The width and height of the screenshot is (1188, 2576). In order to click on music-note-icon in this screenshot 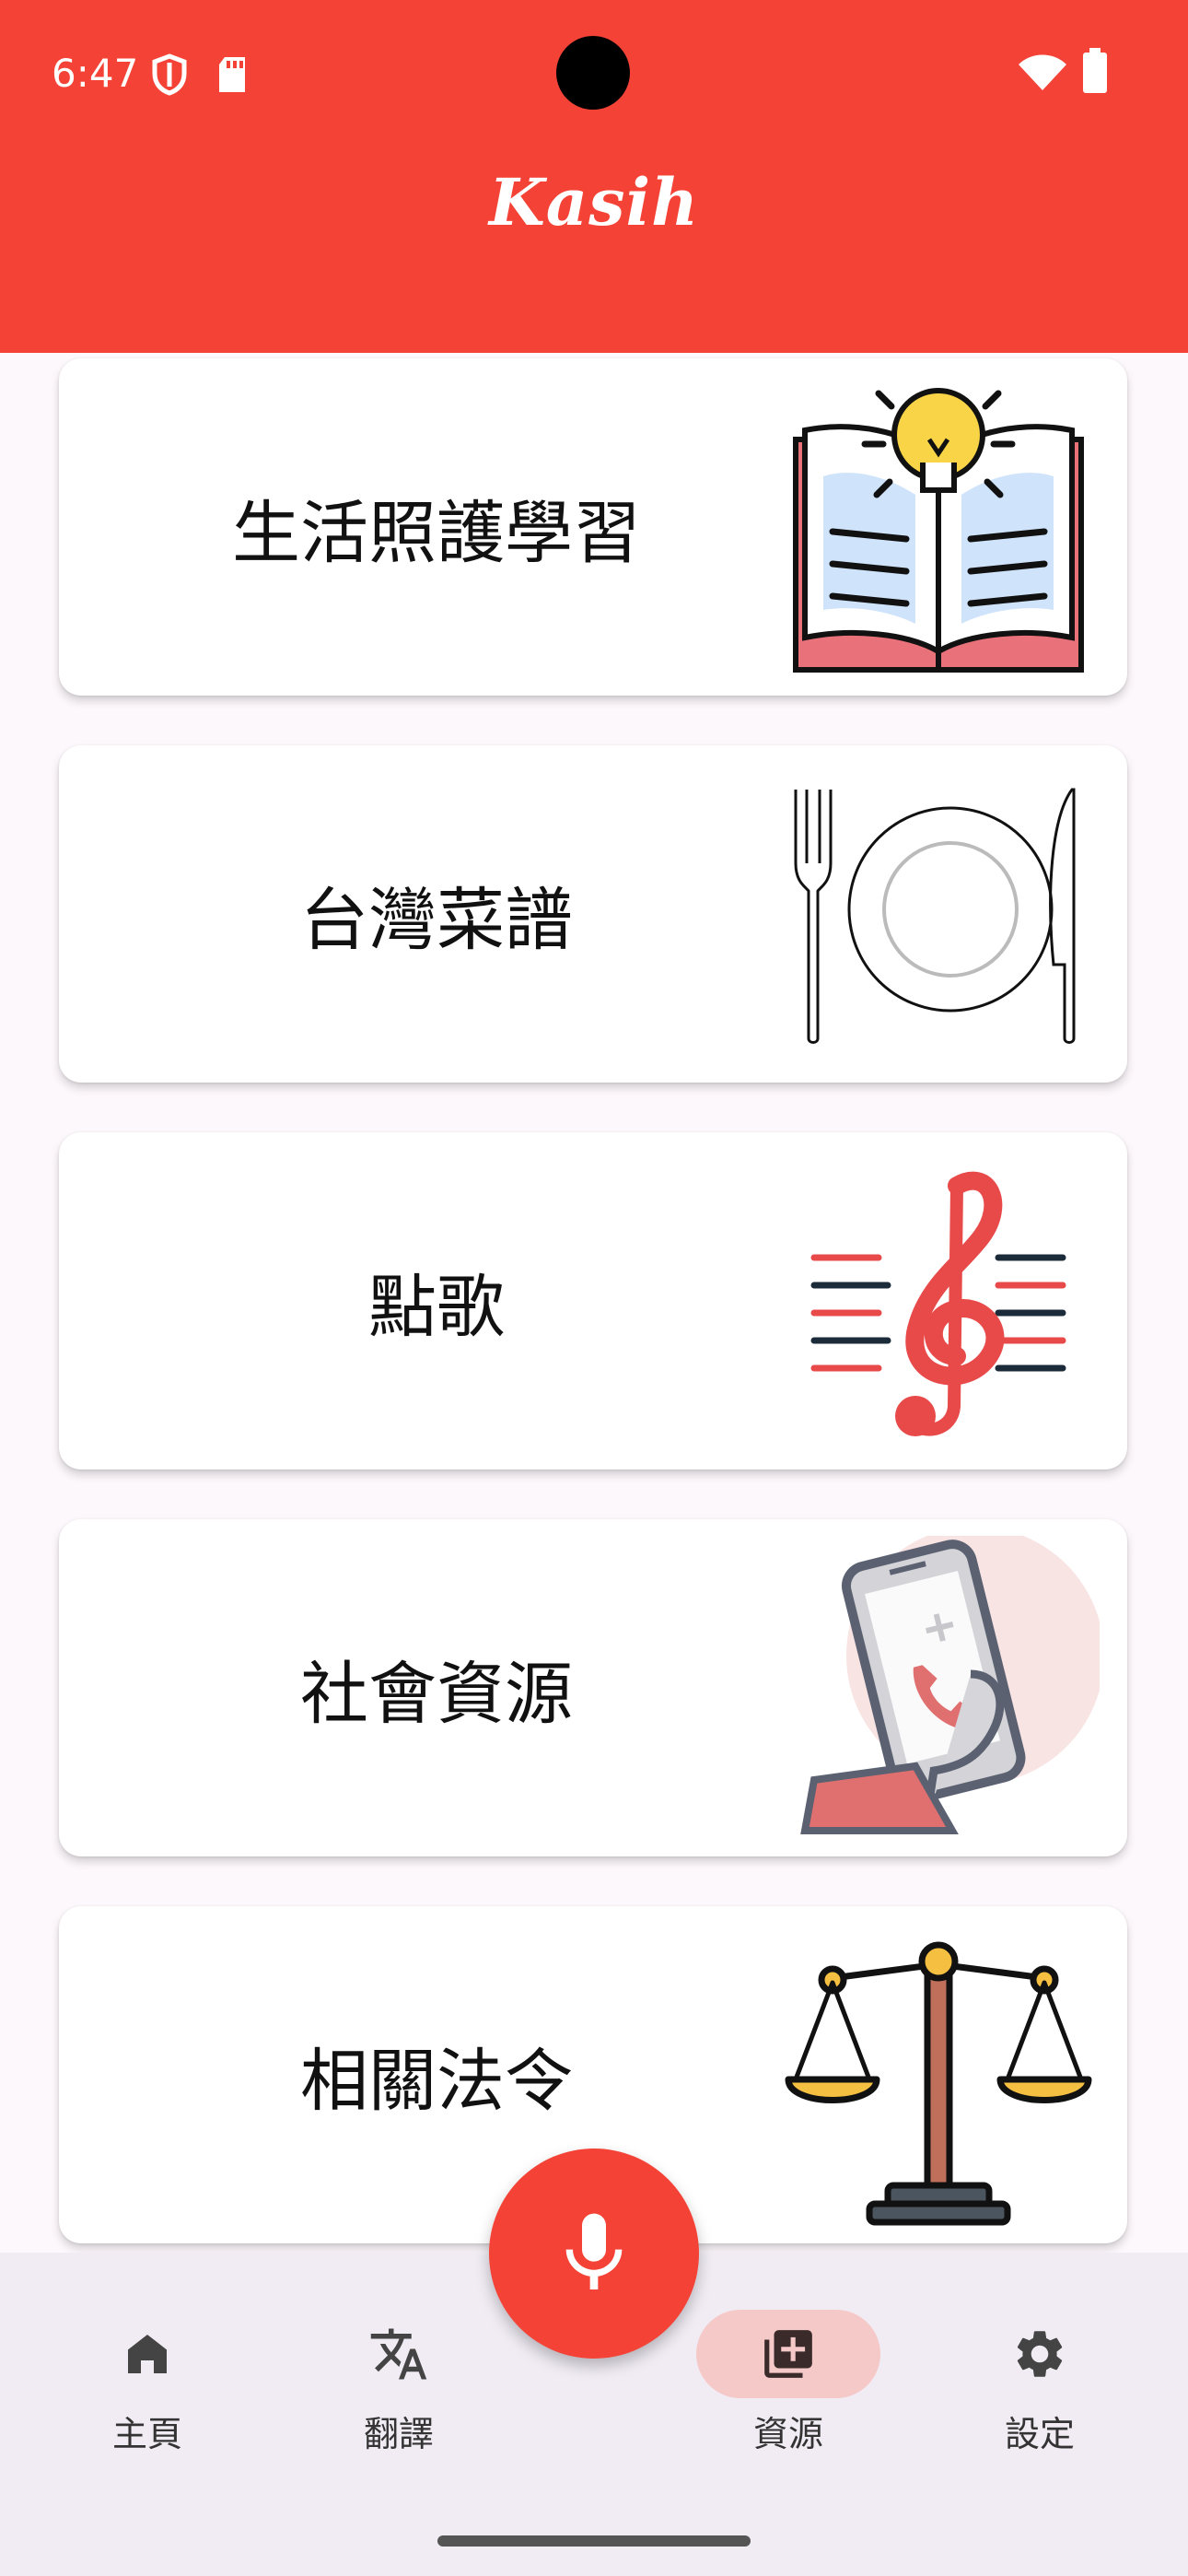, I will do `click(938, 1303)`.